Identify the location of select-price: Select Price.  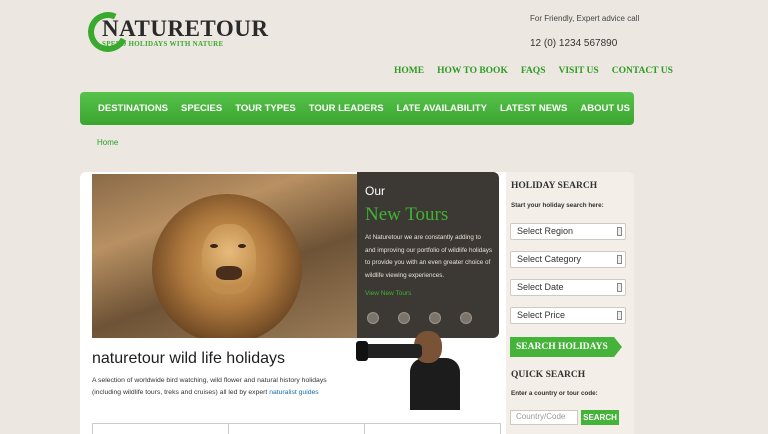
(568, 315).